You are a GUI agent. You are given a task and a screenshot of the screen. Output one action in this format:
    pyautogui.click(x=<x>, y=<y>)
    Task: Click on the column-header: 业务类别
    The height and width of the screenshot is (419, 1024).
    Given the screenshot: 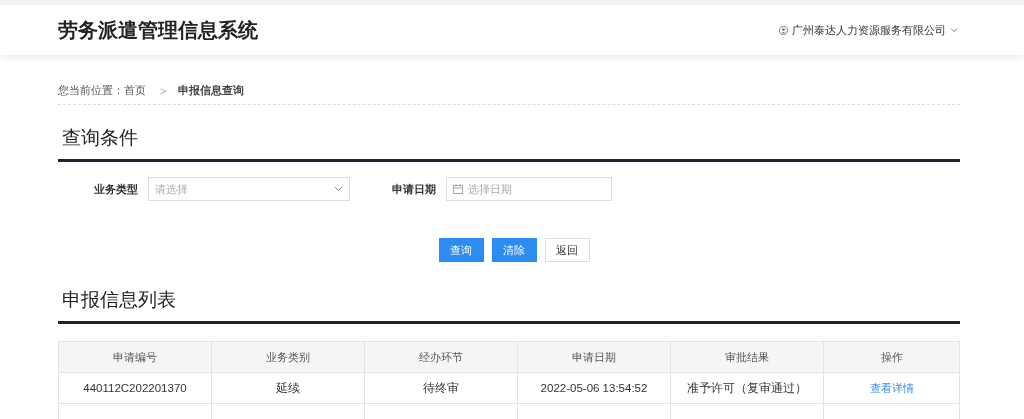 What is the action you would take?
    pyautogui.click(x=288, y=357)
    